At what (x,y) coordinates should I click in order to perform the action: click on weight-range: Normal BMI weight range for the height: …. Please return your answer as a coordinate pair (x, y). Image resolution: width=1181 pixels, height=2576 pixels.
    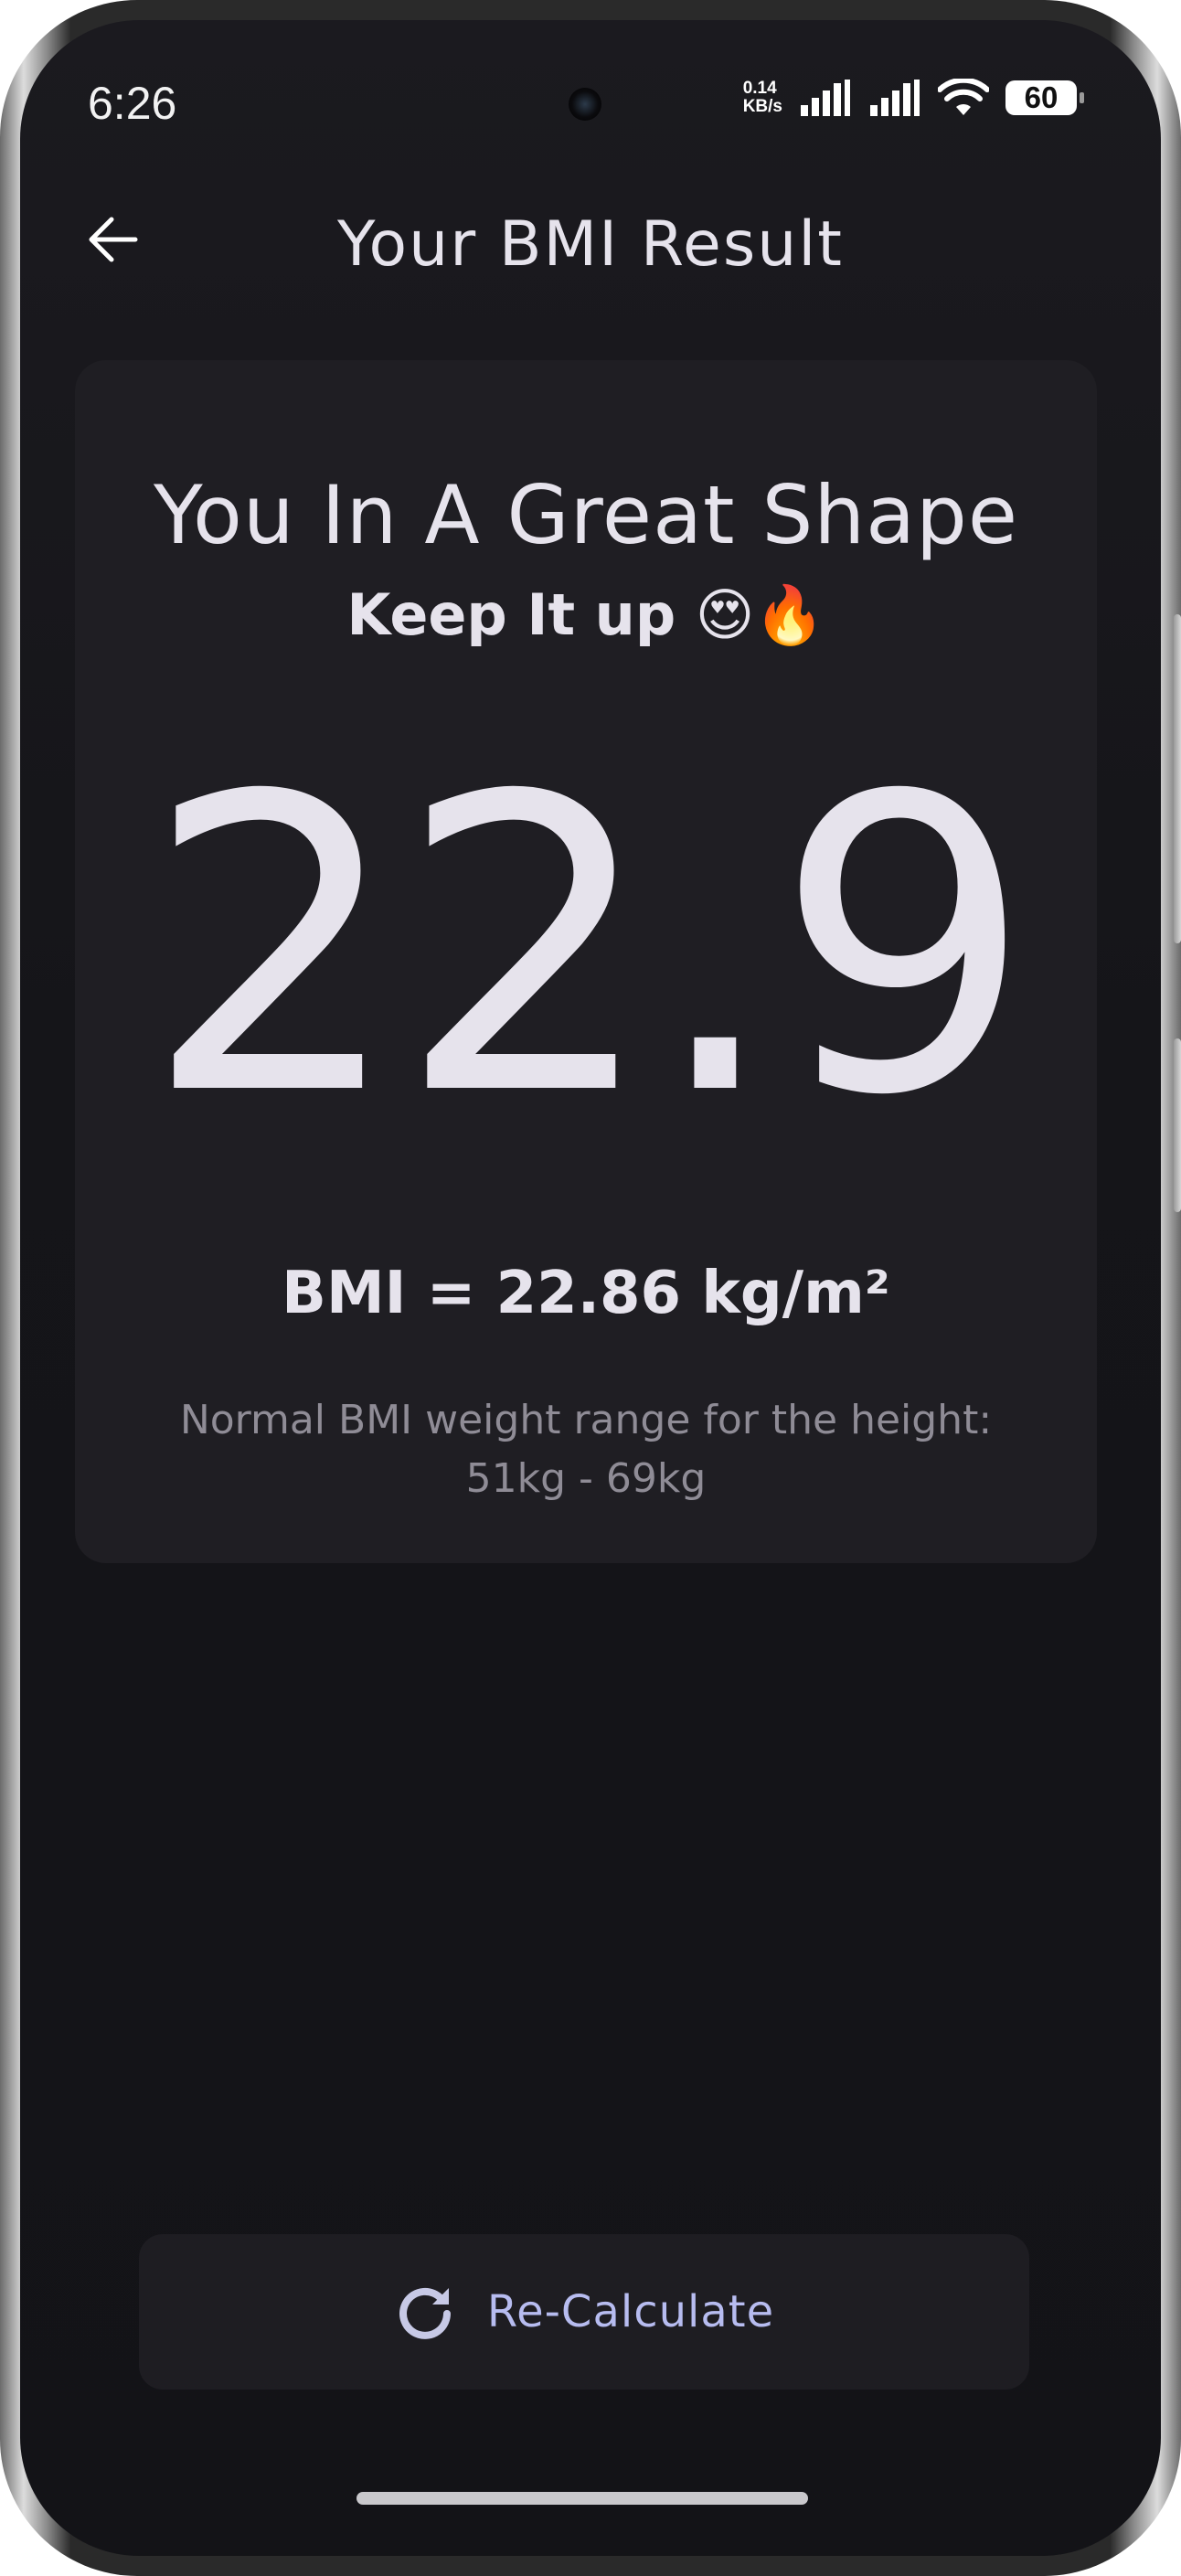
    Looking at the image, I should click on (586, 1449).